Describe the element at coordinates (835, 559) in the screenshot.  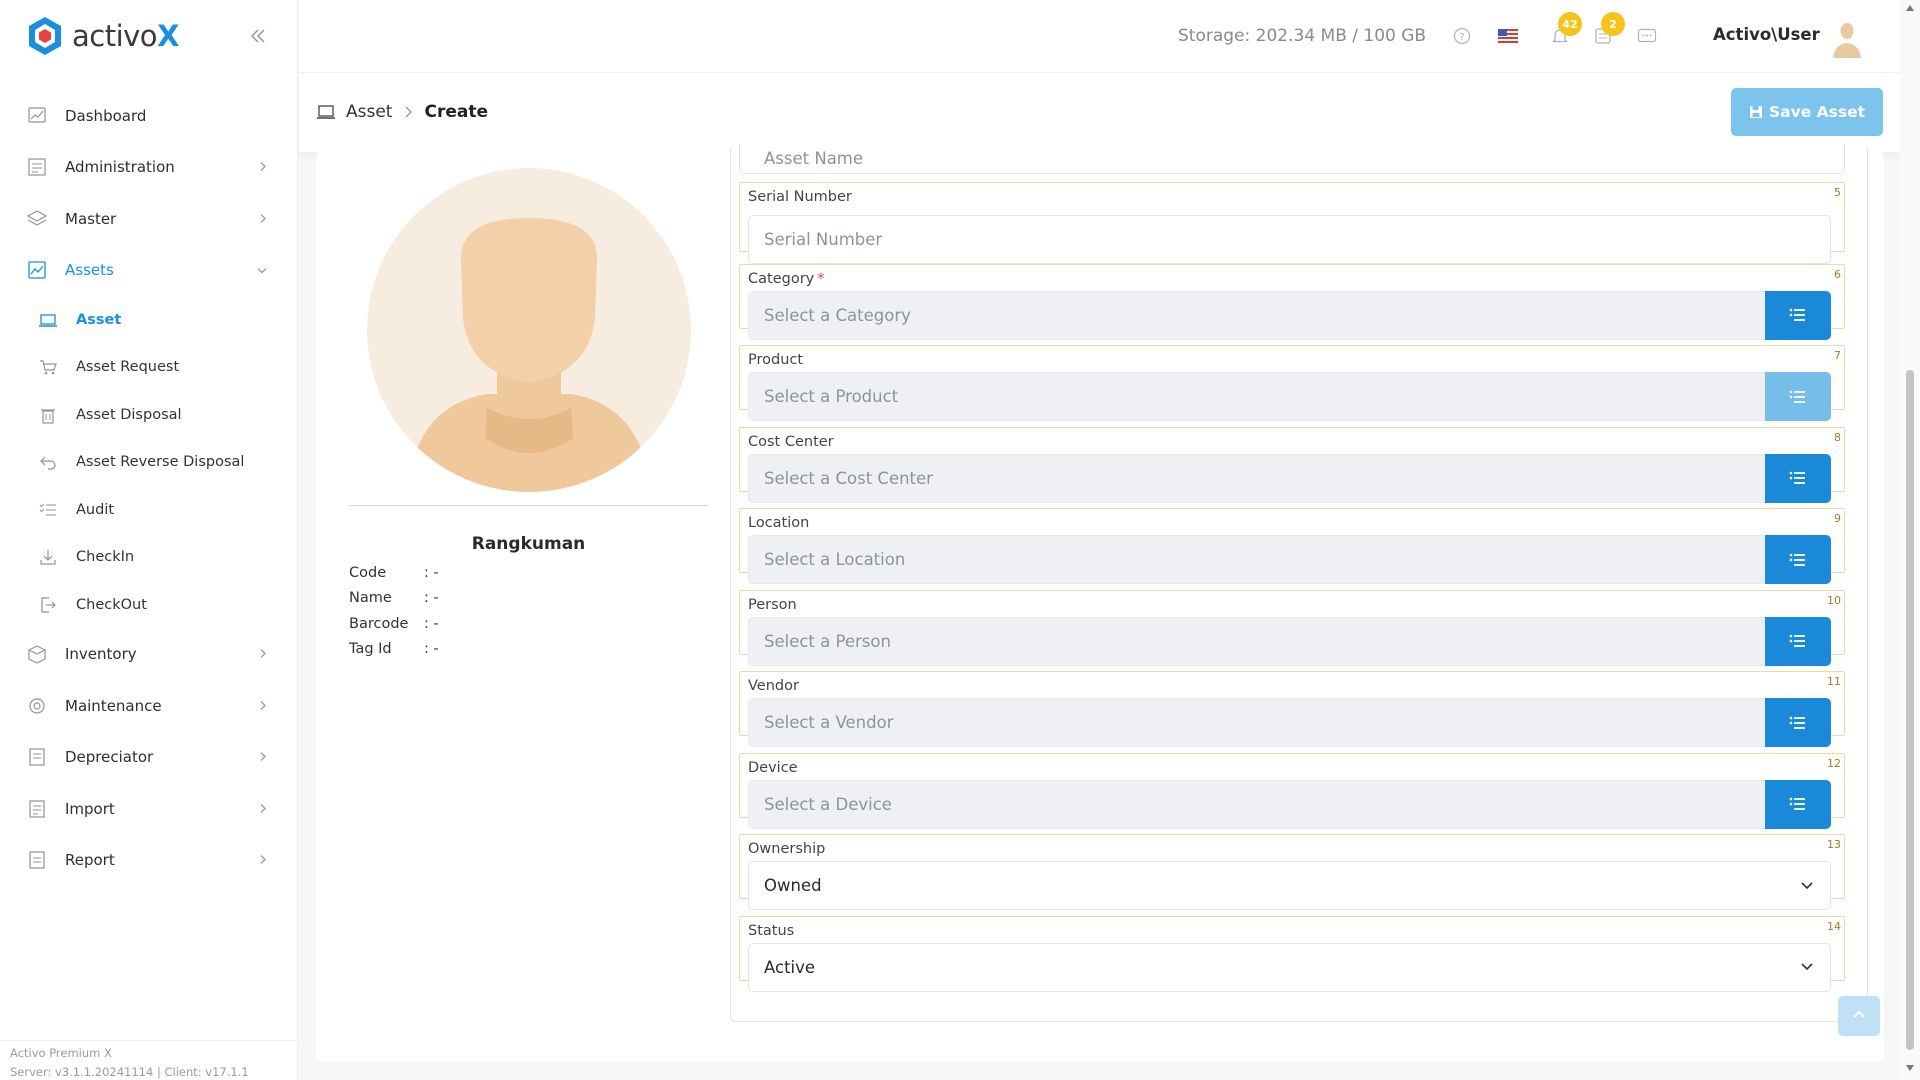
I see `placeholder-text: Select a Location` at that location.